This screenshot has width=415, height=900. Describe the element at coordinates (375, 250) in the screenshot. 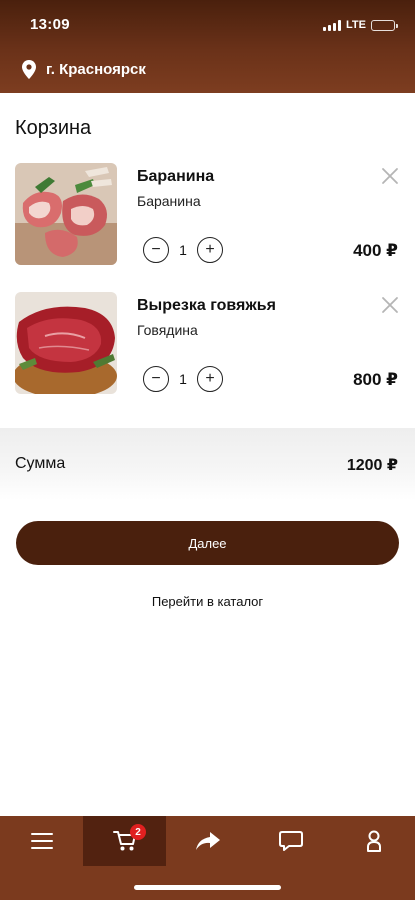

I see `product-price: 400 ₽` at that location.